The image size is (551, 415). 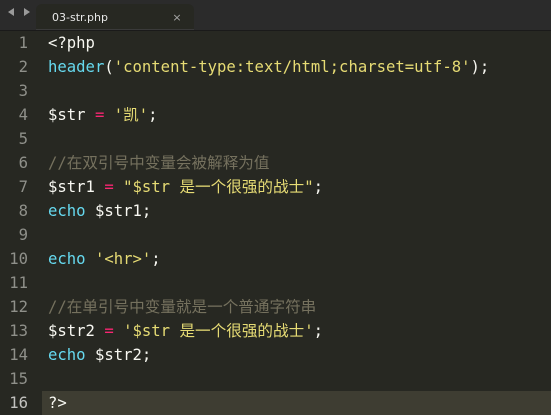 What do you see at coordinates (23, 91) in the screenshot?
I see `line-number: 3` at bounding box center [23, 91].